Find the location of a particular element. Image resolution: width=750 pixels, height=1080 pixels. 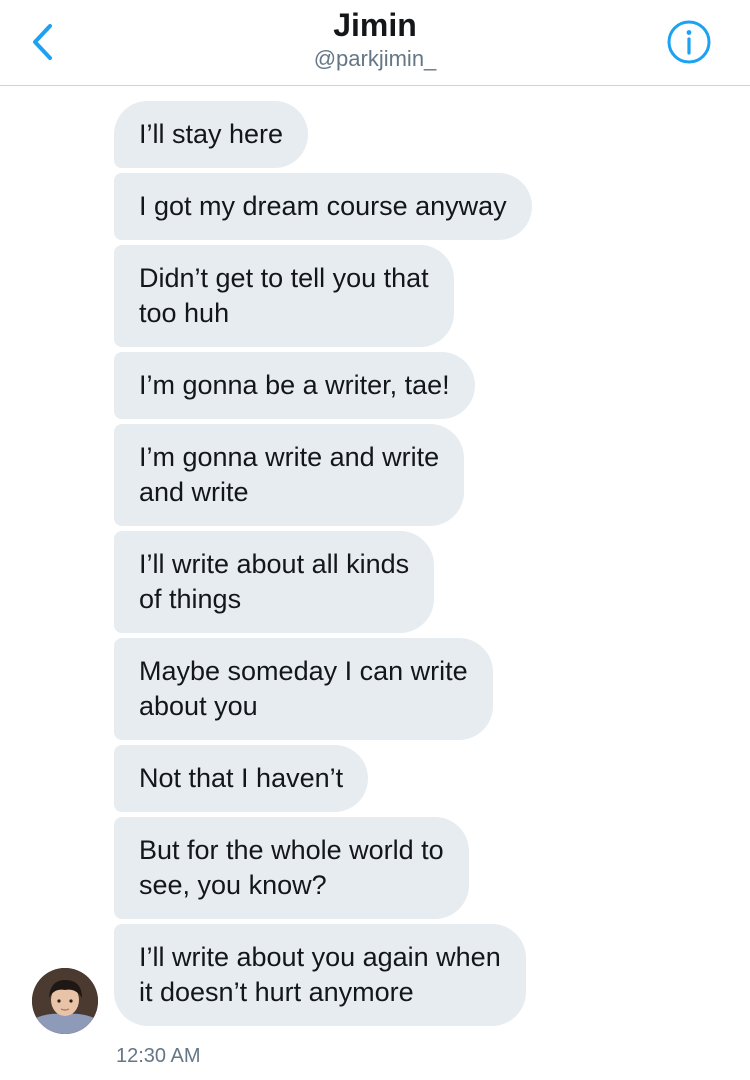

avatar-photo is located at coordinates (65, 1001).